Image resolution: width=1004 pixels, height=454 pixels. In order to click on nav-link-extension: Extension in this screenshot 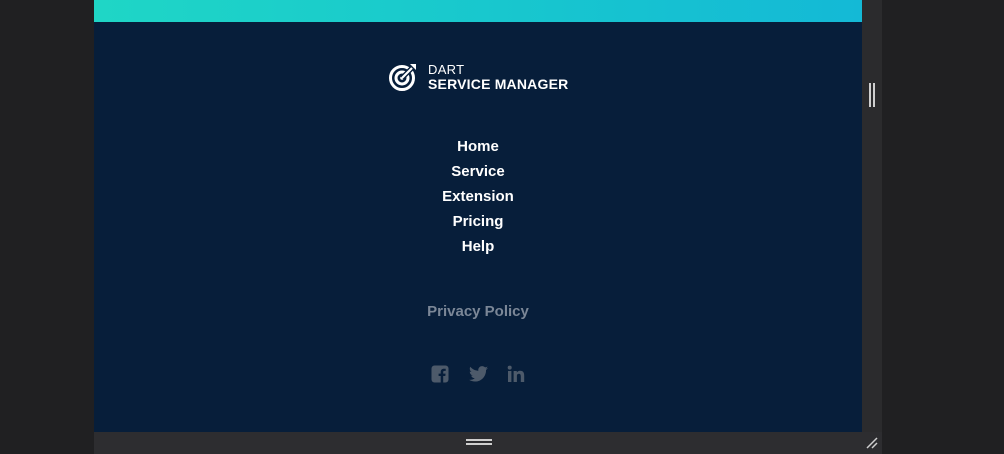, I will do `click(478, 196)`.